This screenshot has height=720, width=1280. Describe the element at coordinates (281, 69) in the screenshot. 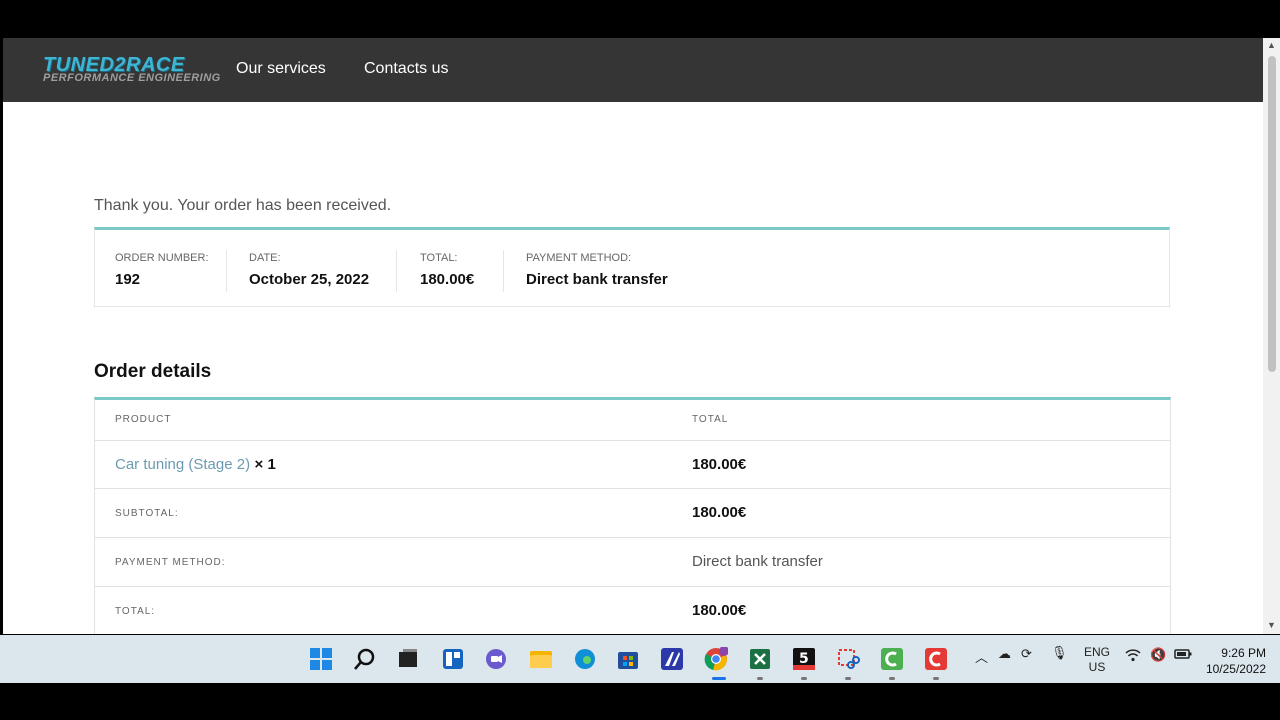

I see `nav-our-services: Our services` at that location.